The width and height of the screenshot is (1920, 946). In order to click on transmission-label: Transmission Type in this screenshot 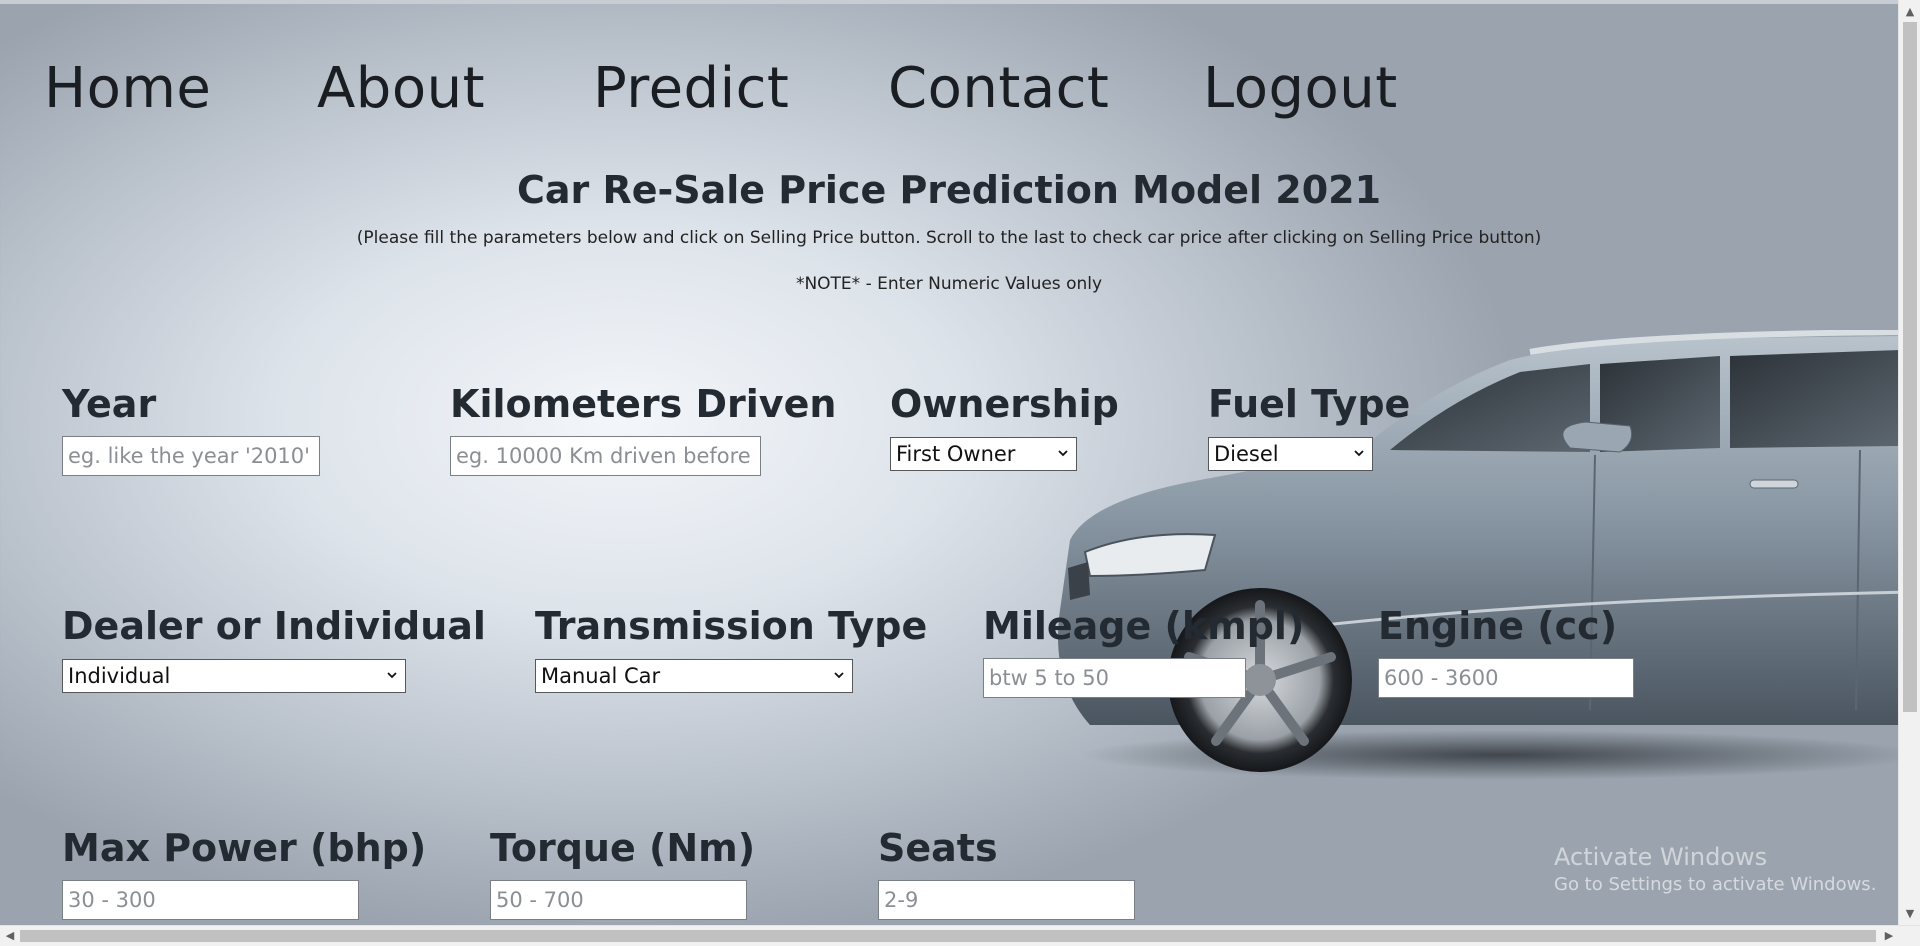, I will do `click(731, 626)`.